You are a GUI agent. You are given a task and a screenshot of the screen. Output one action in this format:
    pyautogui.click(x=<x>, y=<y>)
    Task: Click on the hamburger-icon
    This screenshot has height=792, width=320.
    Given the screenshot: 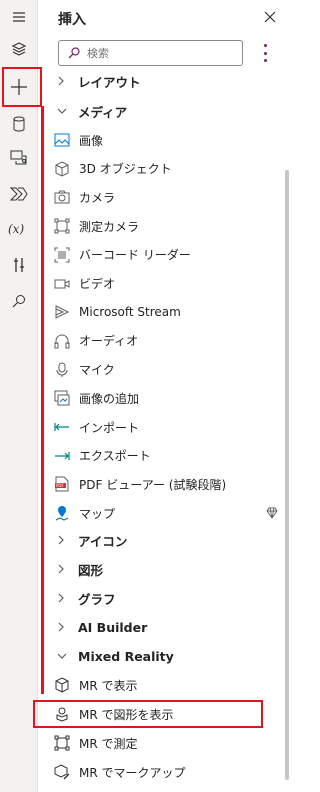 What is the action you would take?
    pyautogui.click(x=18, y=17)
    